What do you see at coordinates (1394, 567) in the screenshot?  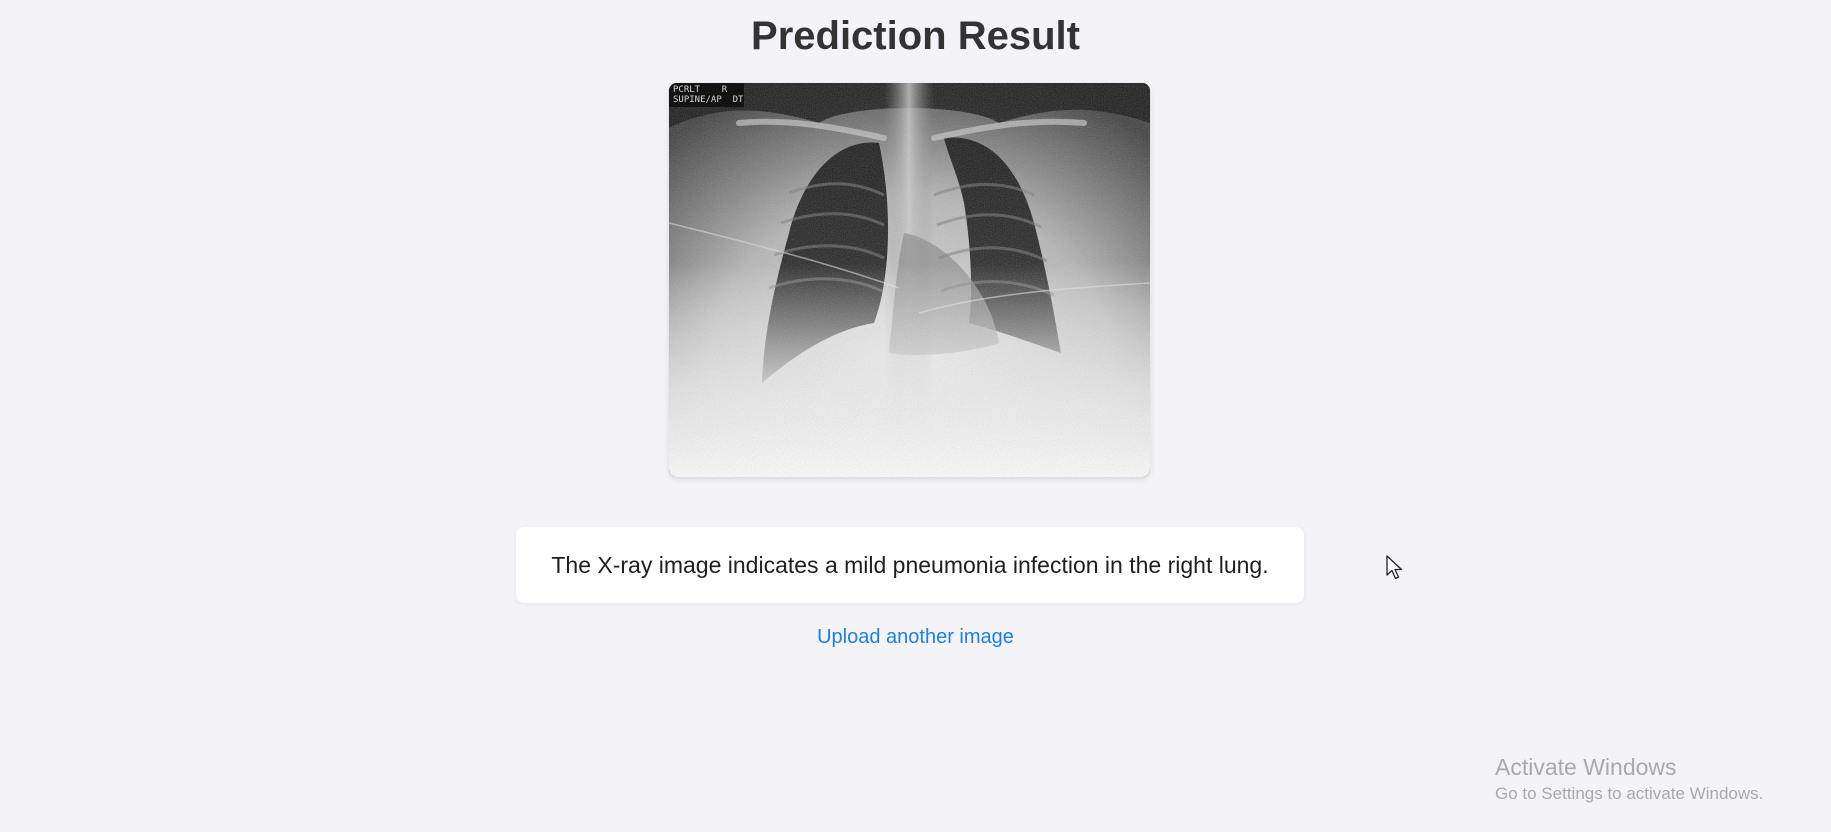 I see `mouse-pointer-icon` at bounding box center [1394, 567].